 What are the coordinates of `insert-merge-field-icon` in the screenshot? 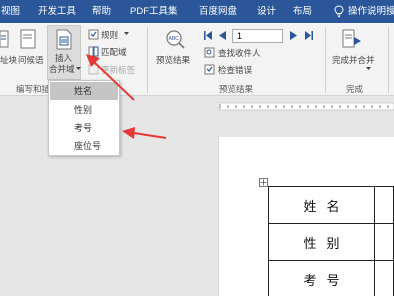 It's located at (64, 39).